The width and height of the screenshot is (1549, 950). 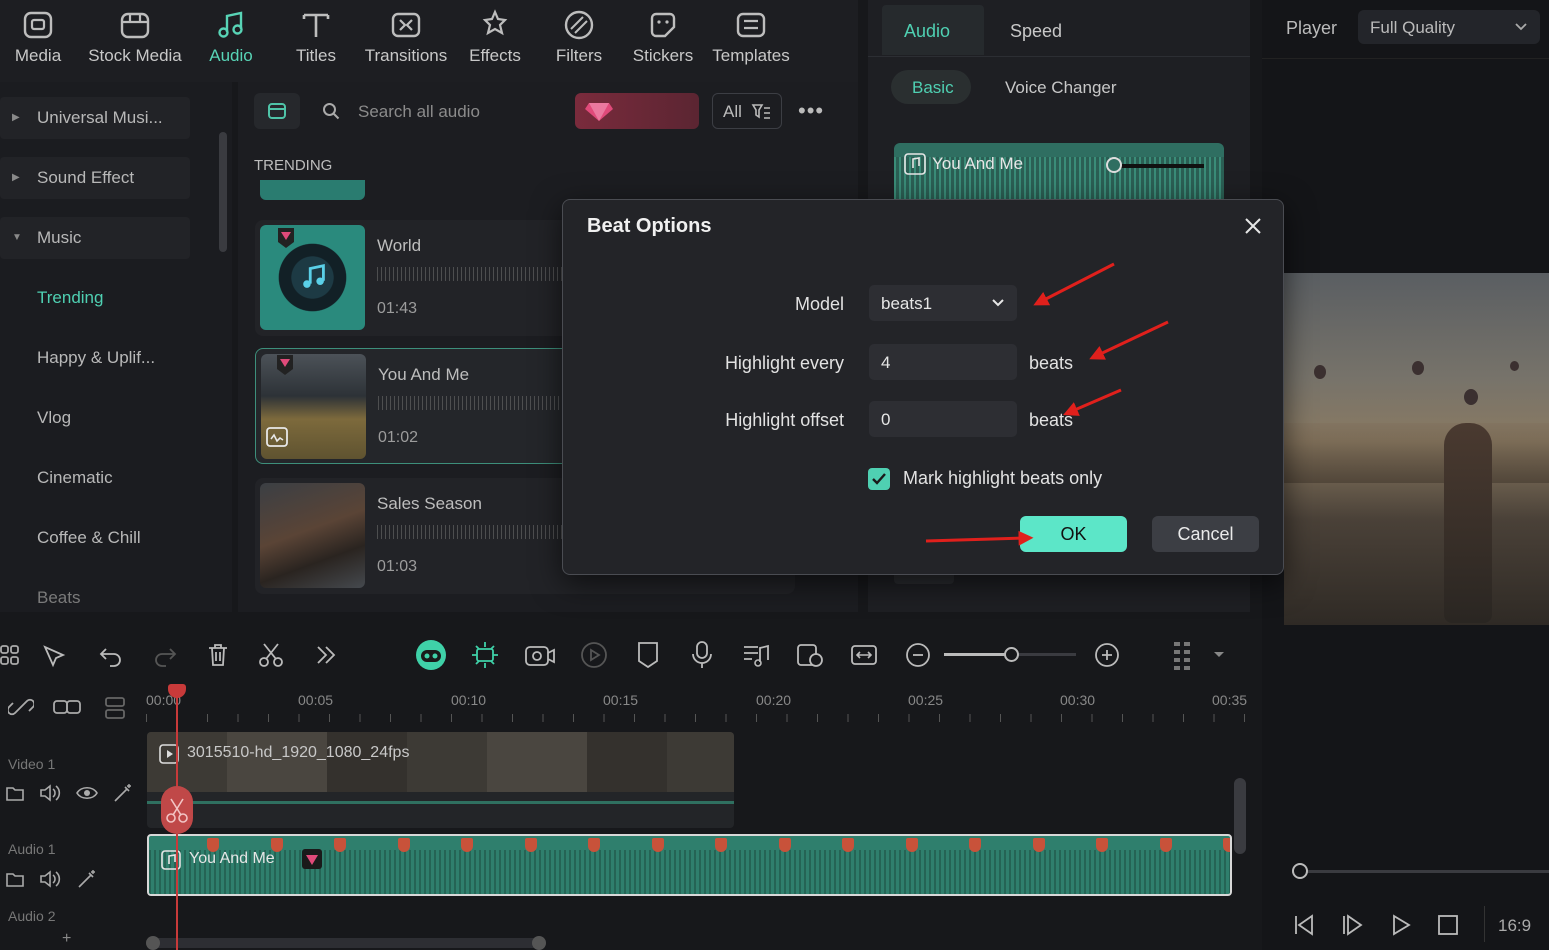 I want to click on arrow-to-highlight-every, so click(x=1129, y=340).